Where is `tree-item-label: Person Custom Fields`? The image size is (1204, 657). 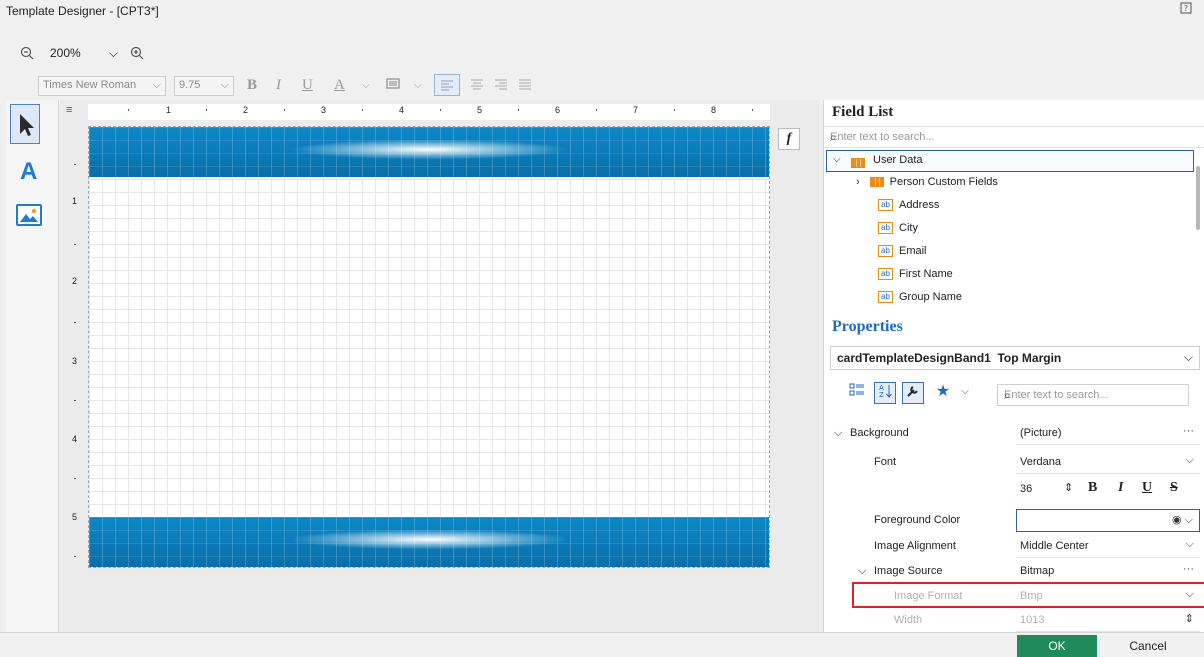 tree-item-label: Person Custom Fields is located at coordinates (943, 182).